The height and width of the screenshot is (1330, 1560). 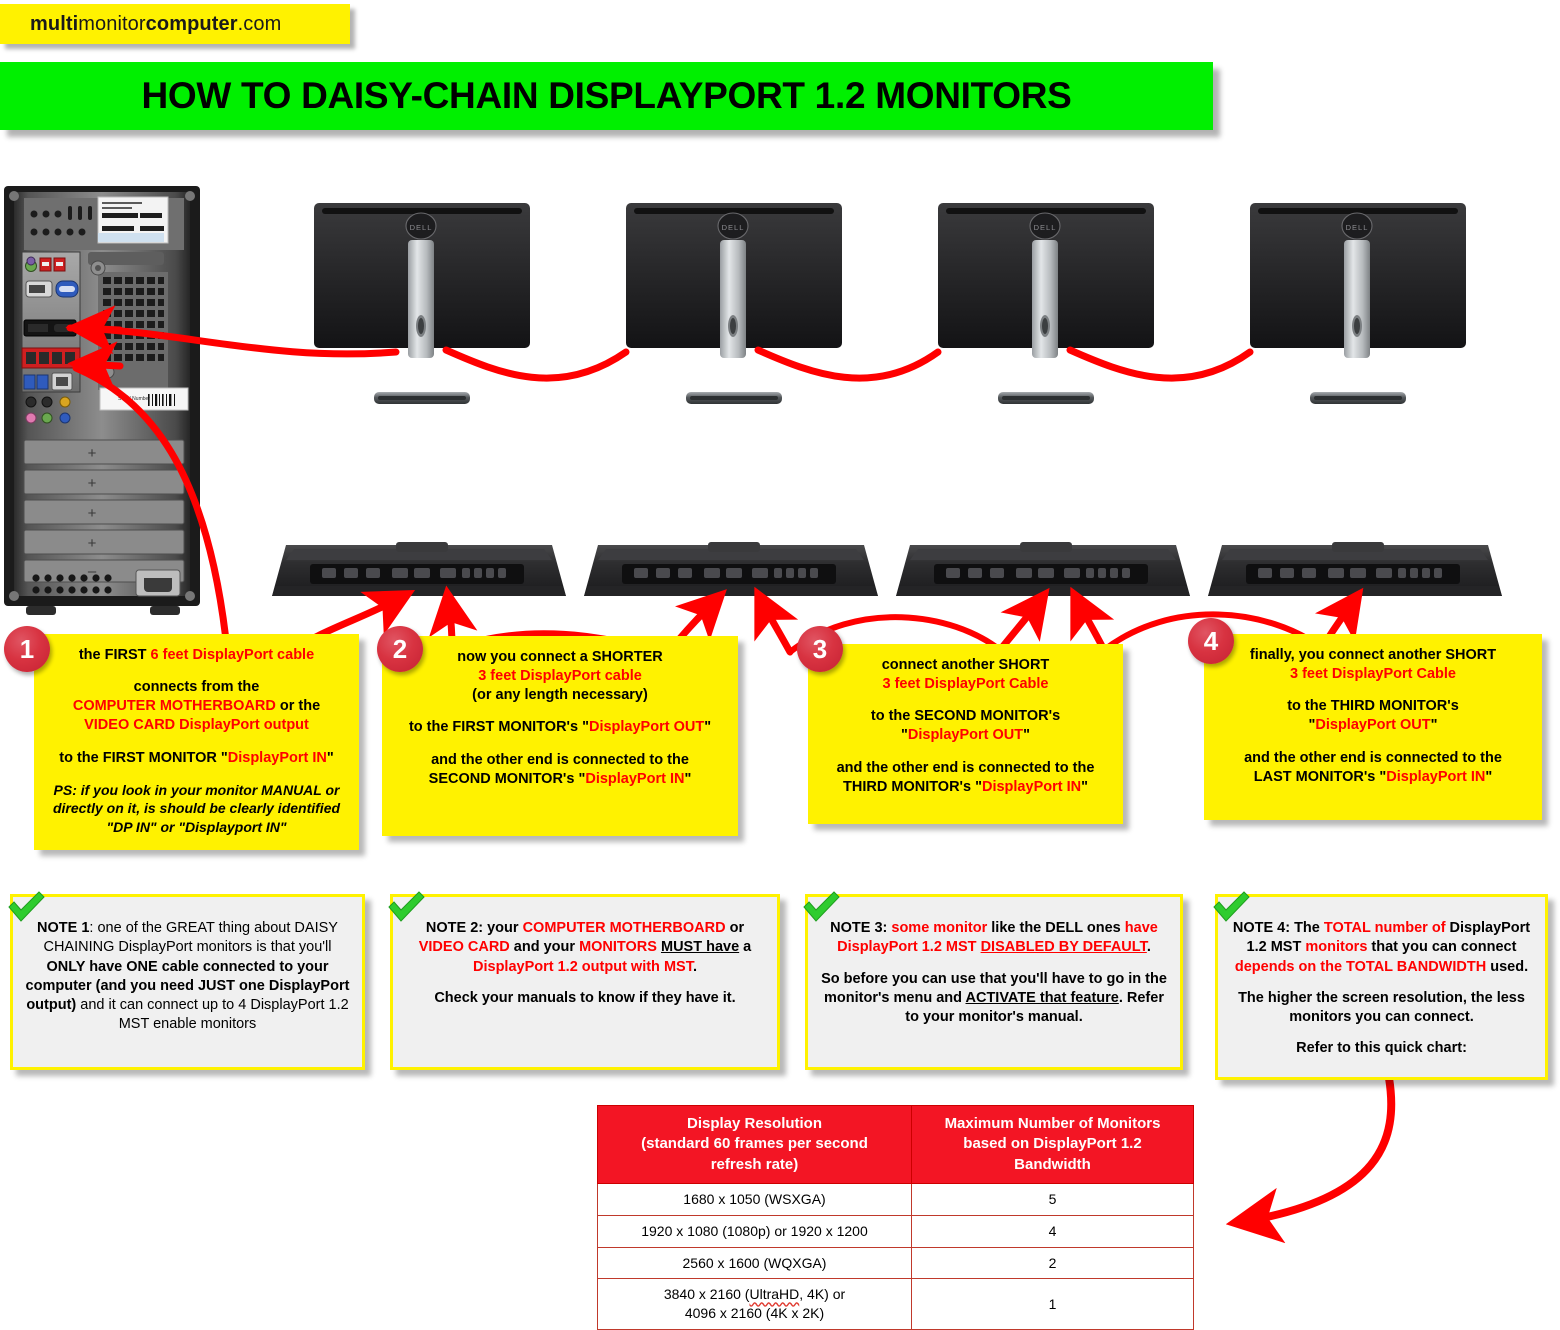 I want to click on cell-max-monitors: 1, so click(x=1052, y=1304).